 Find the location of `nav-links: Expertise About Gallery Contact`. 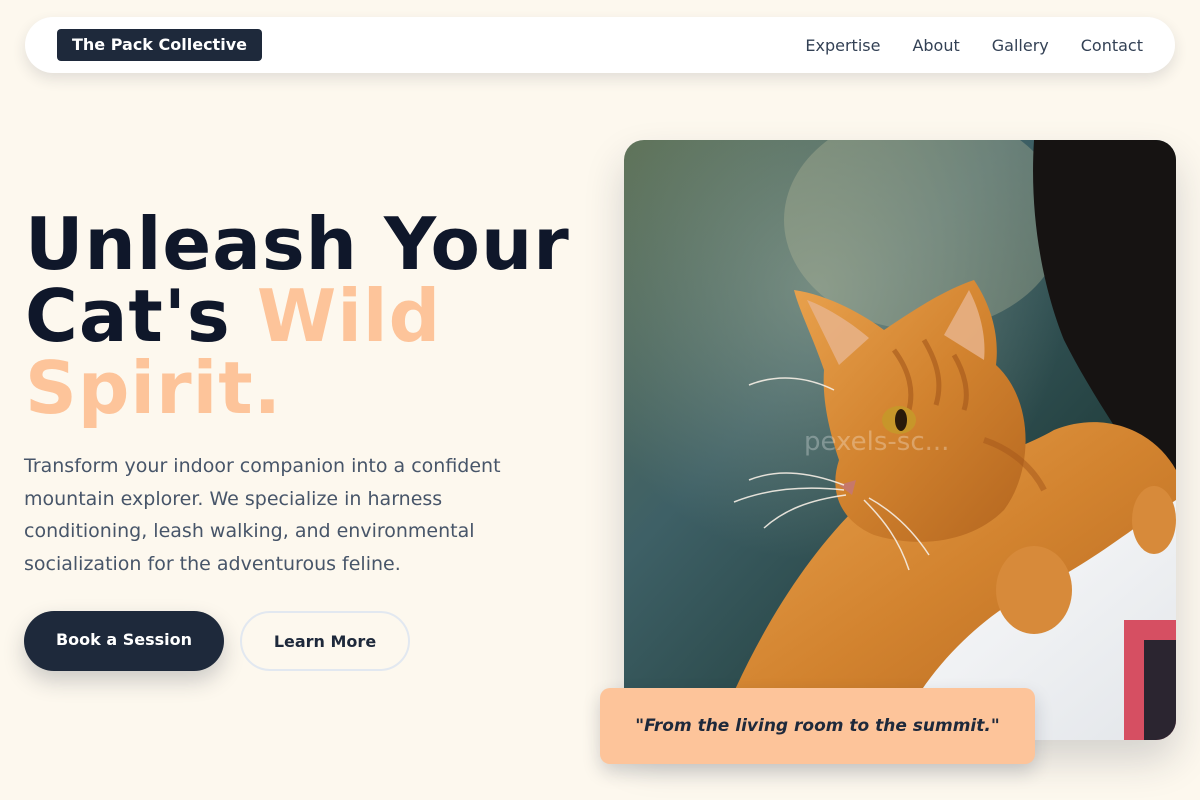

nav-links: Expertise About Gallery Contact is located at coordinates (974, 45).